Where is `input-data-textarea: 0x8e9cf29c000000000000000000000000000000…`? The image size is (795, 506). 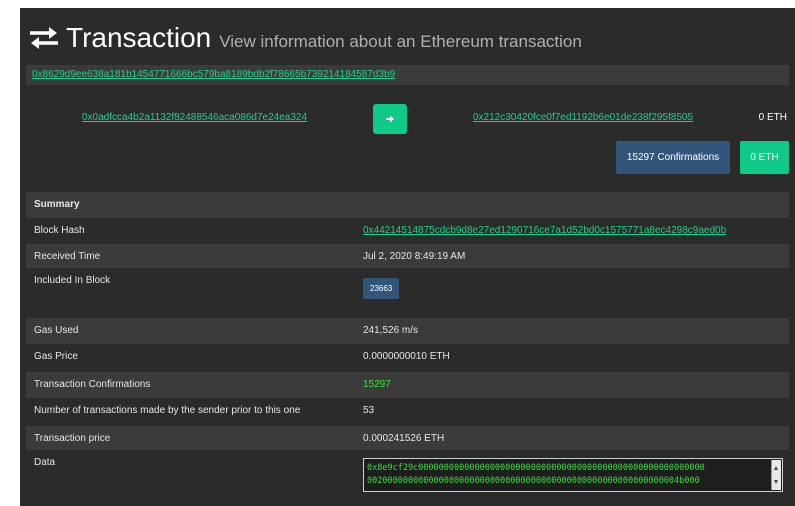
input-data-textarea: 0x8e9cf29c000000000000000000000000000000… is located at coordinates (573, 475).